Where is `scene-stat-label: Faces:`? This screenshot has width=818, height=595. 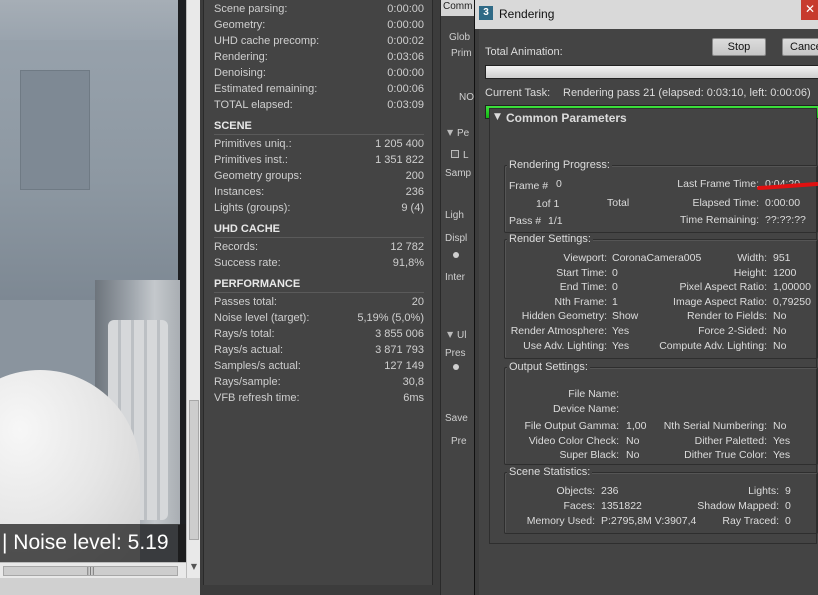
scene-stat-label: Faces: is located at coordinates (579, 505).